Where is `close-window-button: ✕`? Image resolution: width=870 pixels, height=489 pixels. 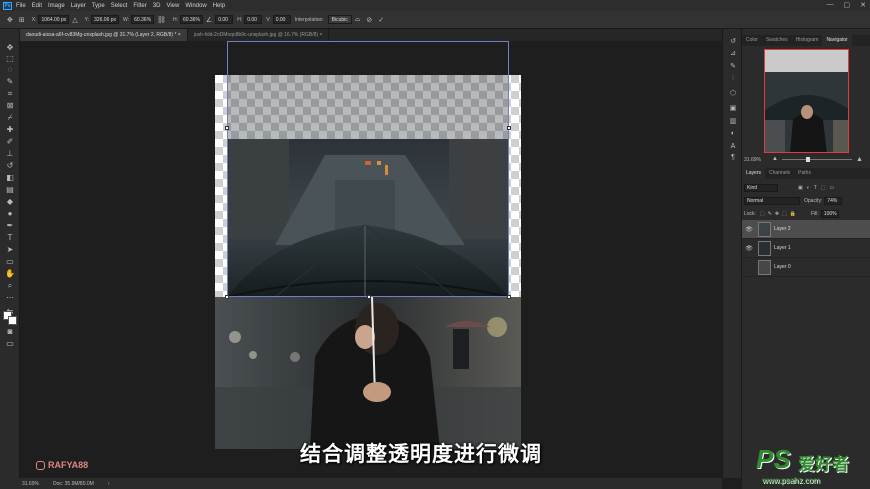 close-window-button: ✕ is located at coordinates (863, 5).